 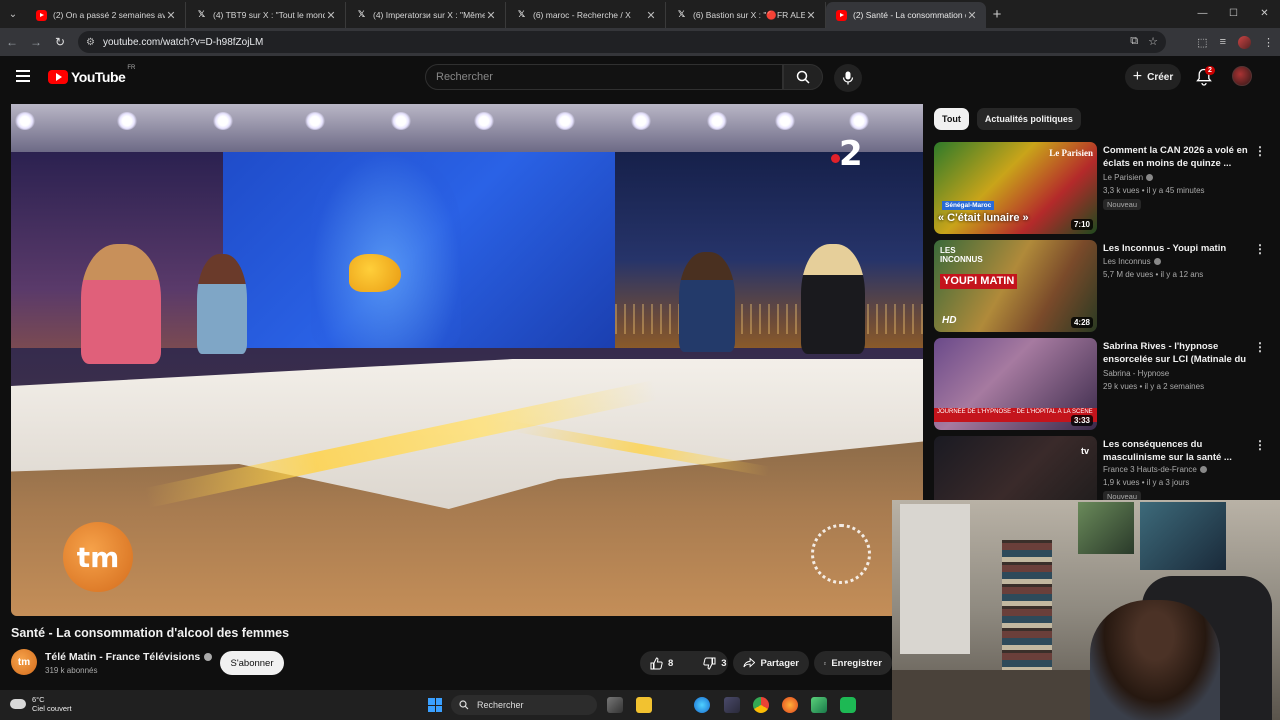 What do you see at coordinates (91, 75) in the screenshot?
I see `youtube-logo: YouTube FR` at bounding box center [91, 75].